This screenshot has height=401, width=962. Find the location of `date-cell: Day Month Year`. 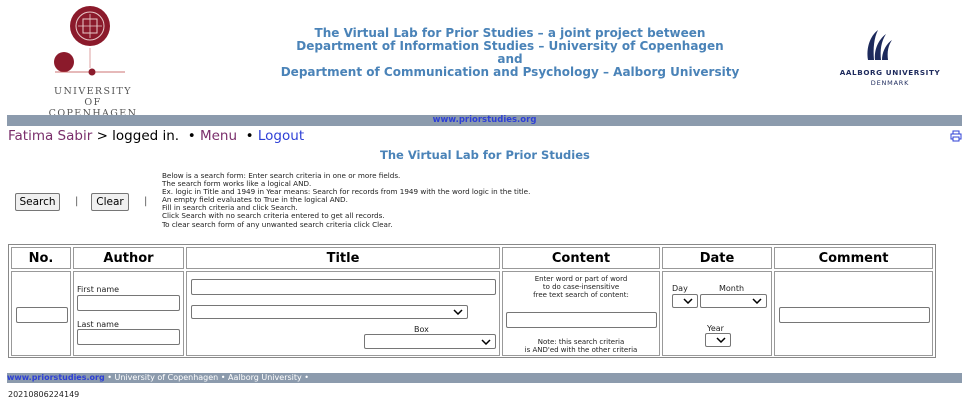

date-cell: Day Month Year is located at coordinates (717, 313).